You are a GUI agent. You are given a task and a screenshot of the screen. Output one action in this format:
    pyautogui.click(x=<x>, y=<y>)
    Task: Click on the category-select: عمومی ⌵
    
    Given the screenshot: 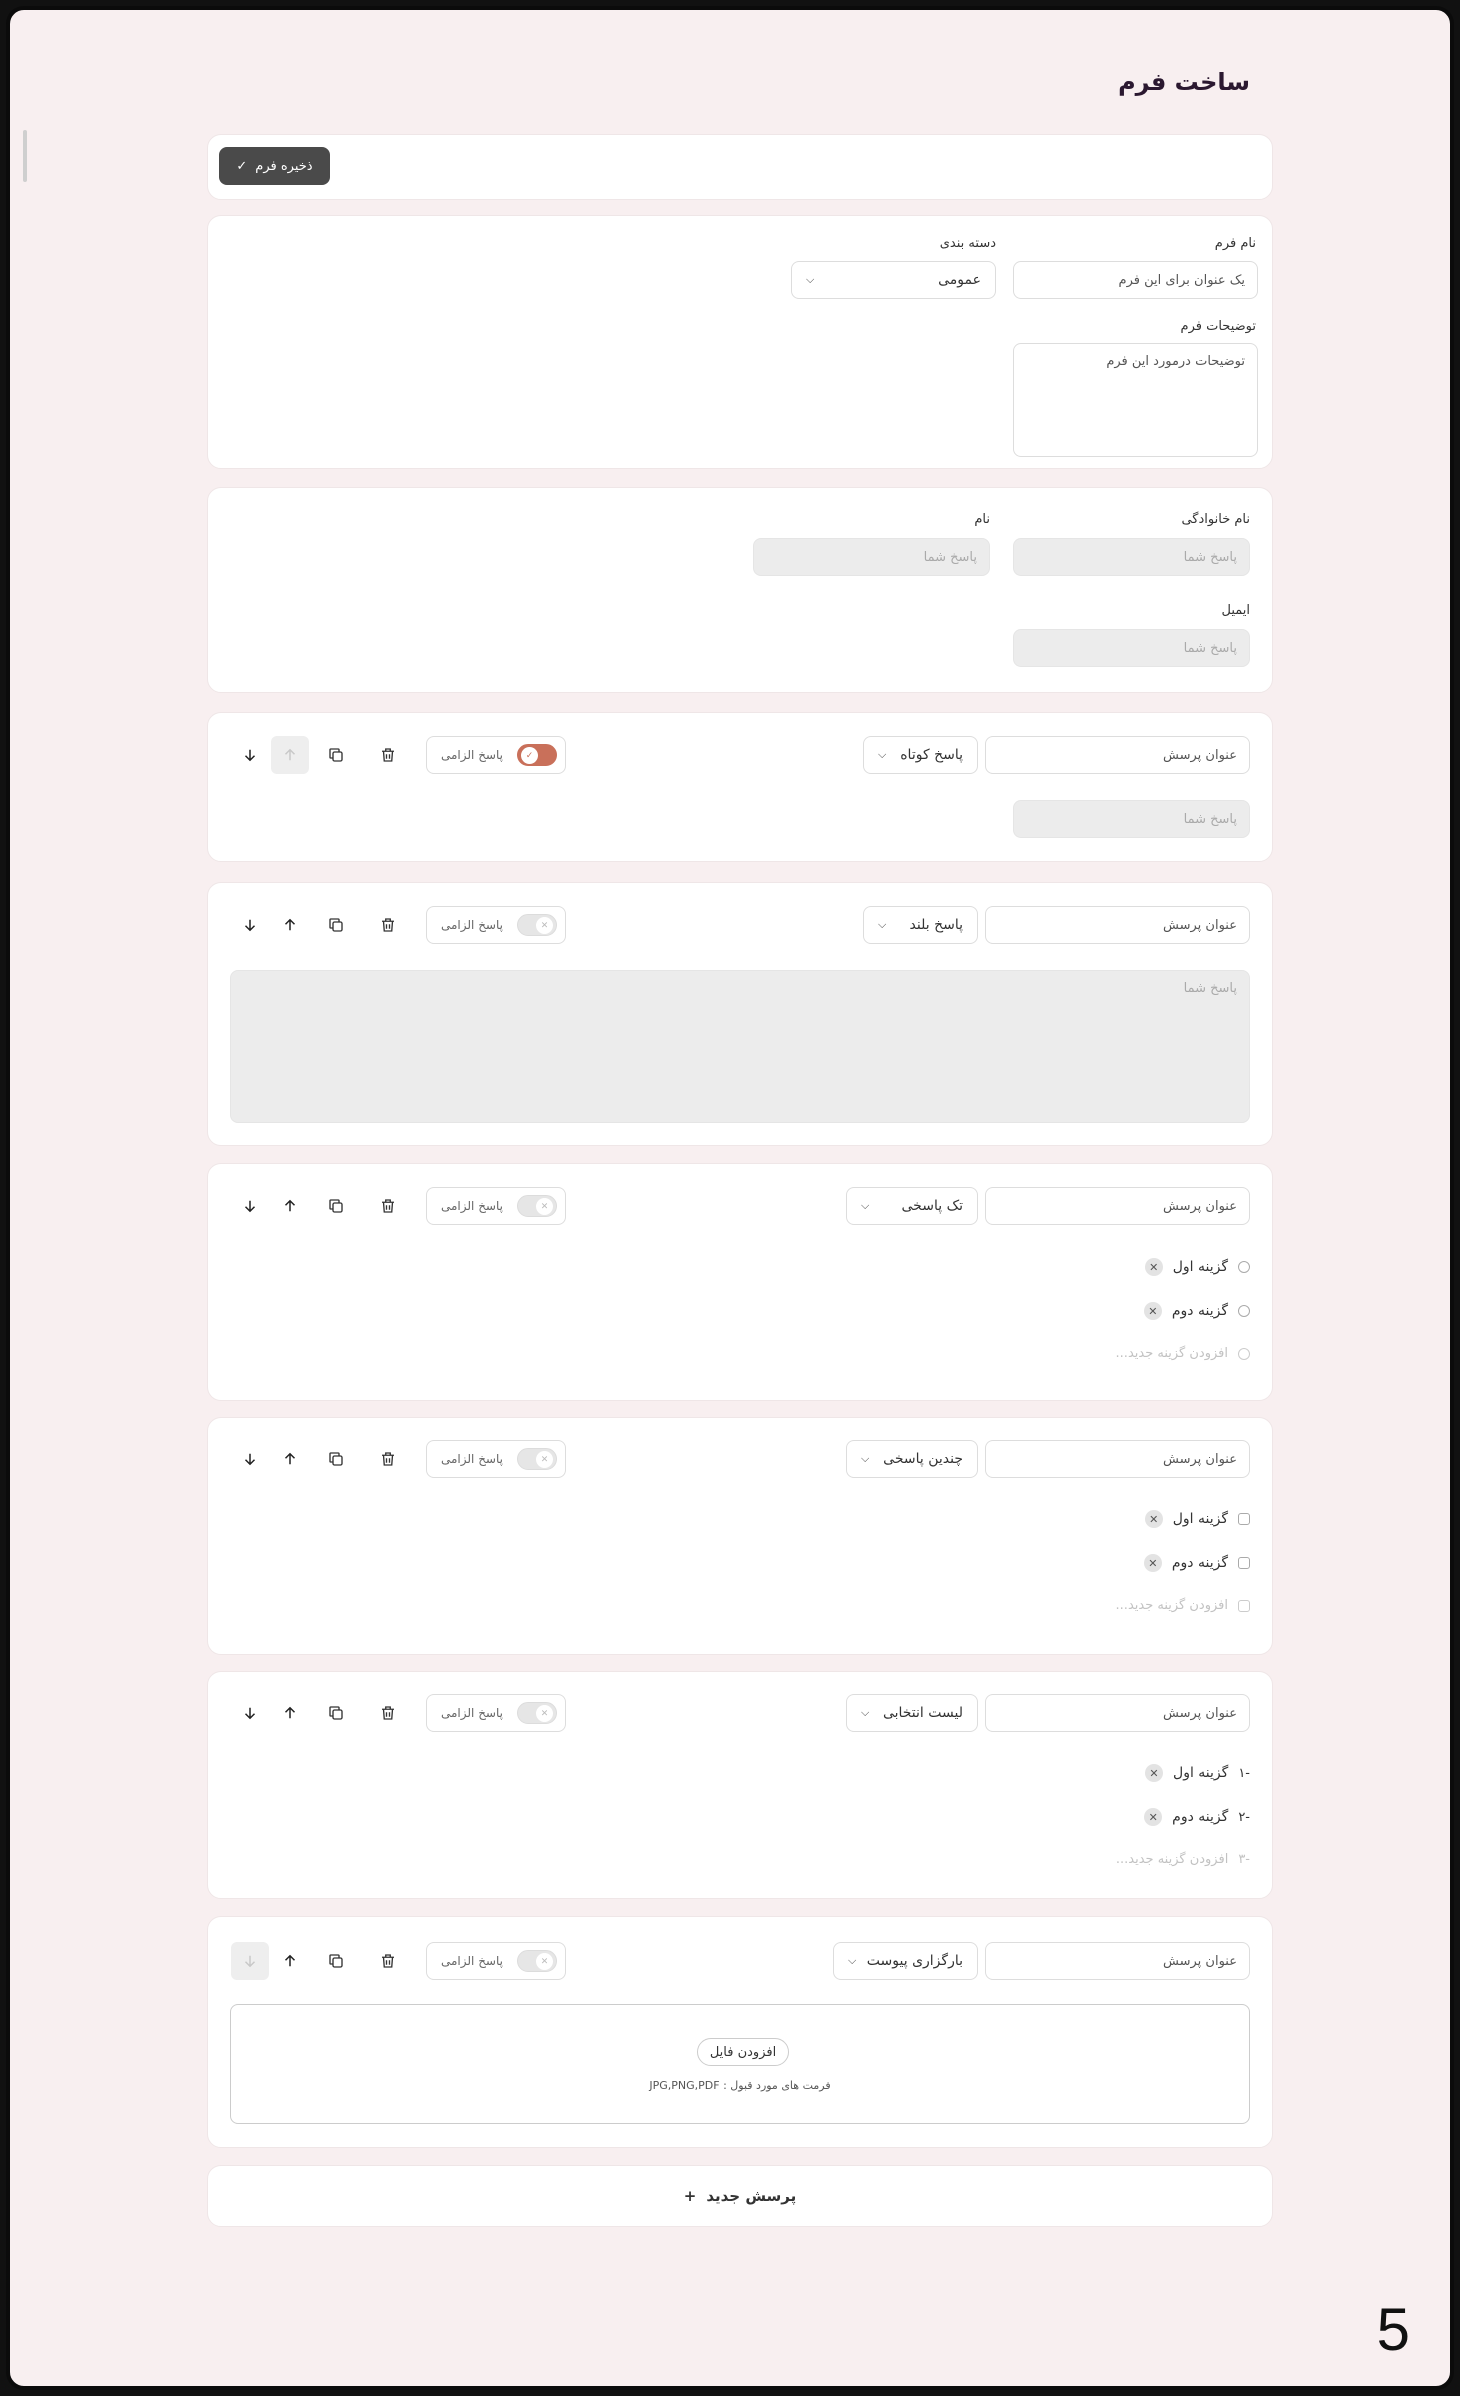 What is the action you would take?
    pyautogui.click(x=893, y=280)
    